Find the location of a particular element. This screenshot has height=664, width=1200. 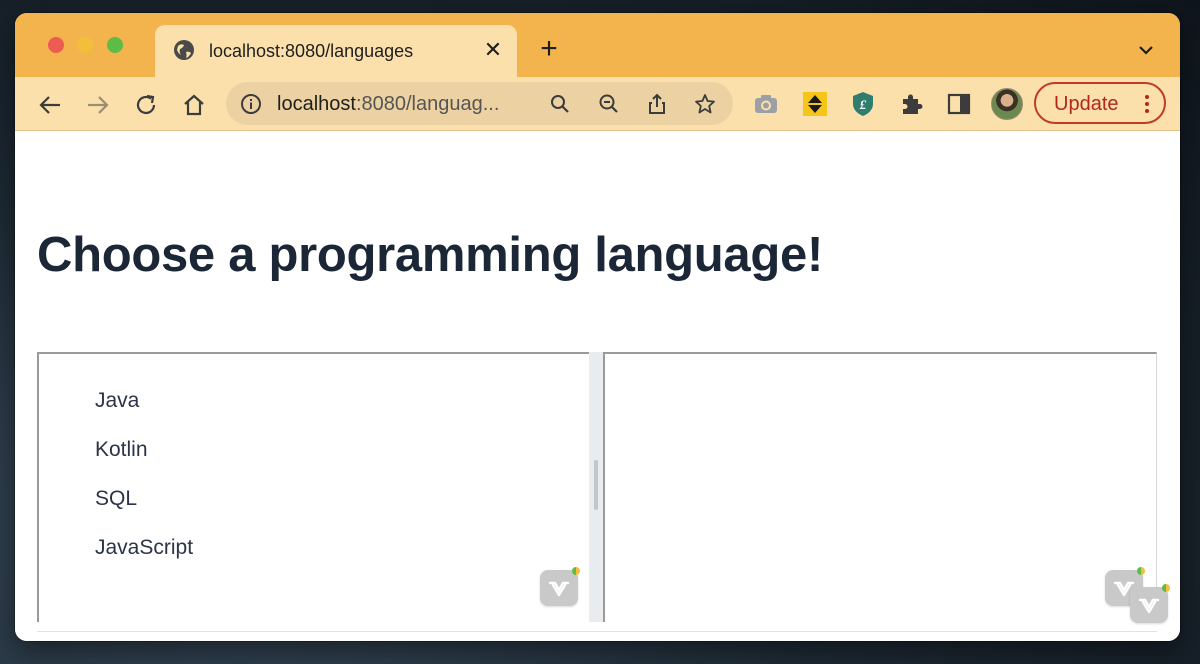

camera-extension-icon is located at coordinates (766, 104).